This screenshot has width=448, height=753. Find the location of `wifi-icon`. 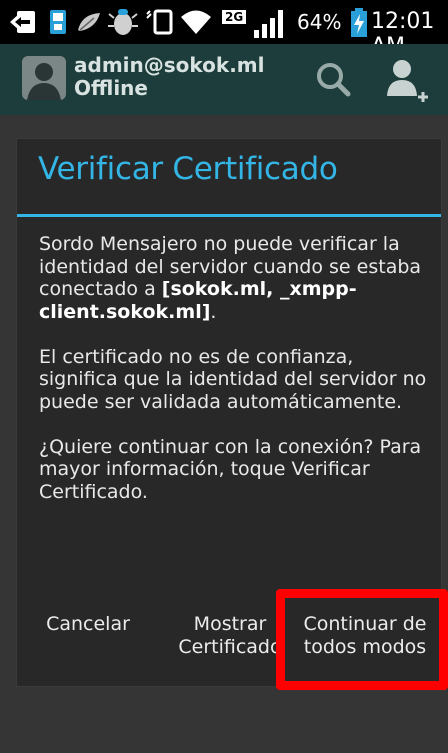

wifi-icon is located at coordinates (196, 24).